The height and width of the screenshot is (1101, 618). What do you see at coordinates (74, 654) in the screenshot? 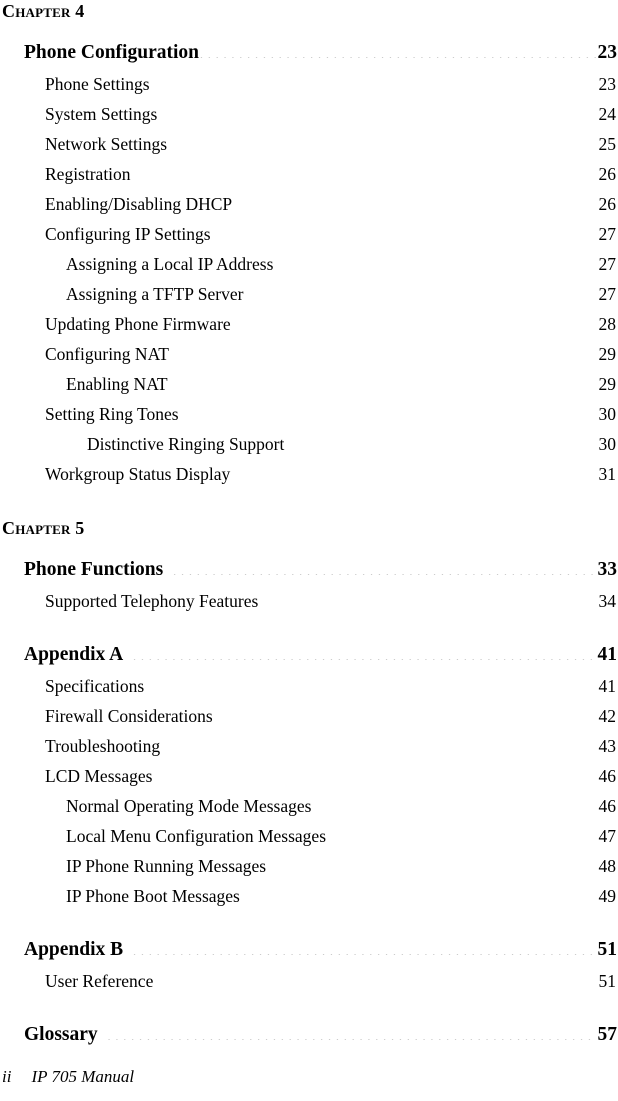
I see `toc-entry-title: Appendix A` at bounding box center [74, 654].